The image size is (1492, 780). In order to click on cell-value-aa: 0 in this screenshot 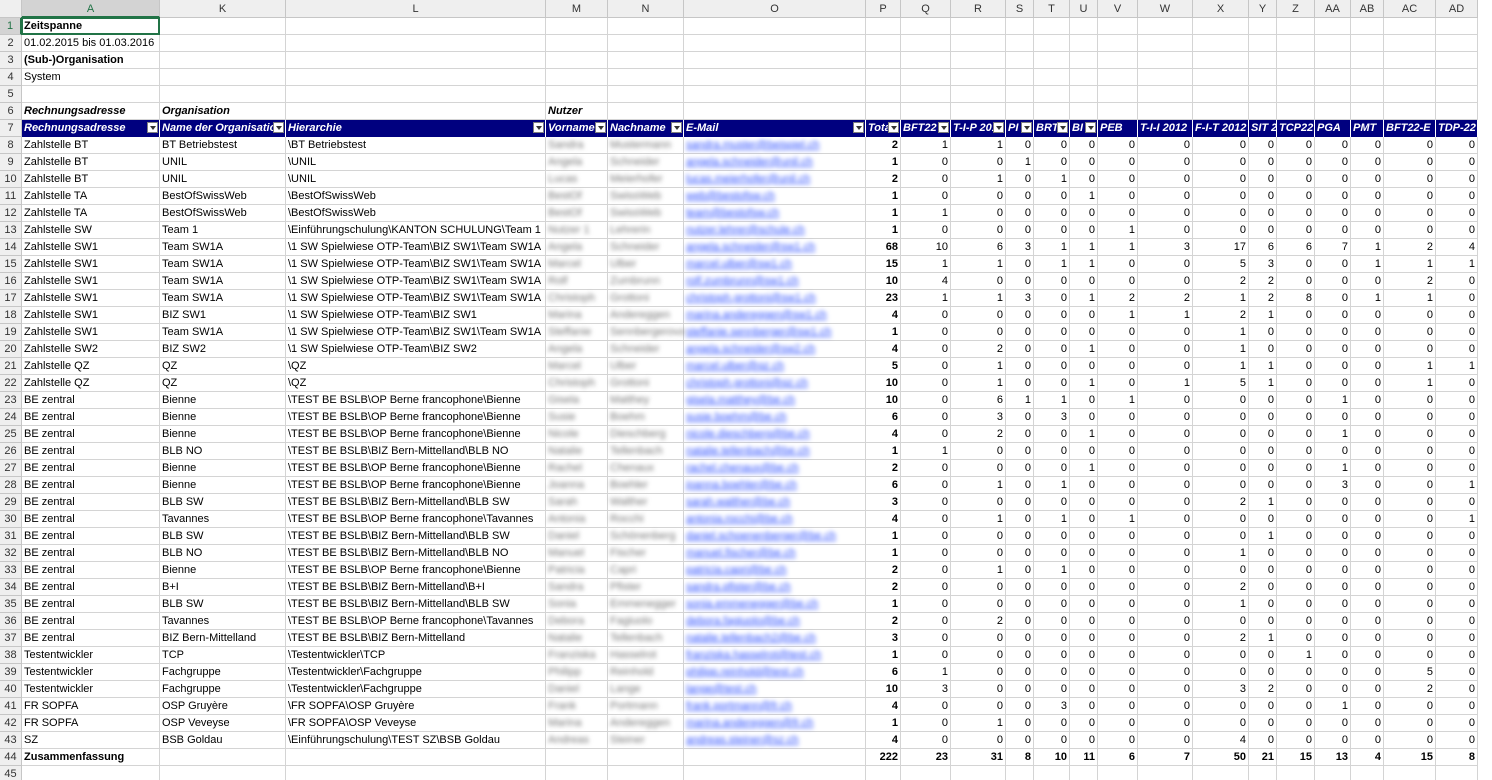, I will do `click(1333, 536)`.